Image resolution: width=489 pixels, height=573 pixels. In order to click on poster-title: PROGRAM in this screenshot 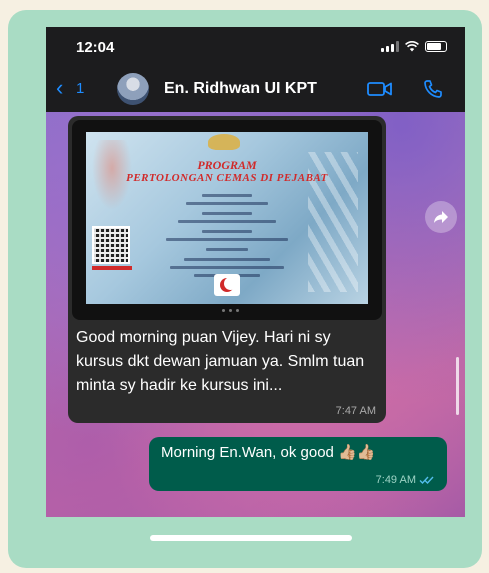, I will do `click(227, 165)`.